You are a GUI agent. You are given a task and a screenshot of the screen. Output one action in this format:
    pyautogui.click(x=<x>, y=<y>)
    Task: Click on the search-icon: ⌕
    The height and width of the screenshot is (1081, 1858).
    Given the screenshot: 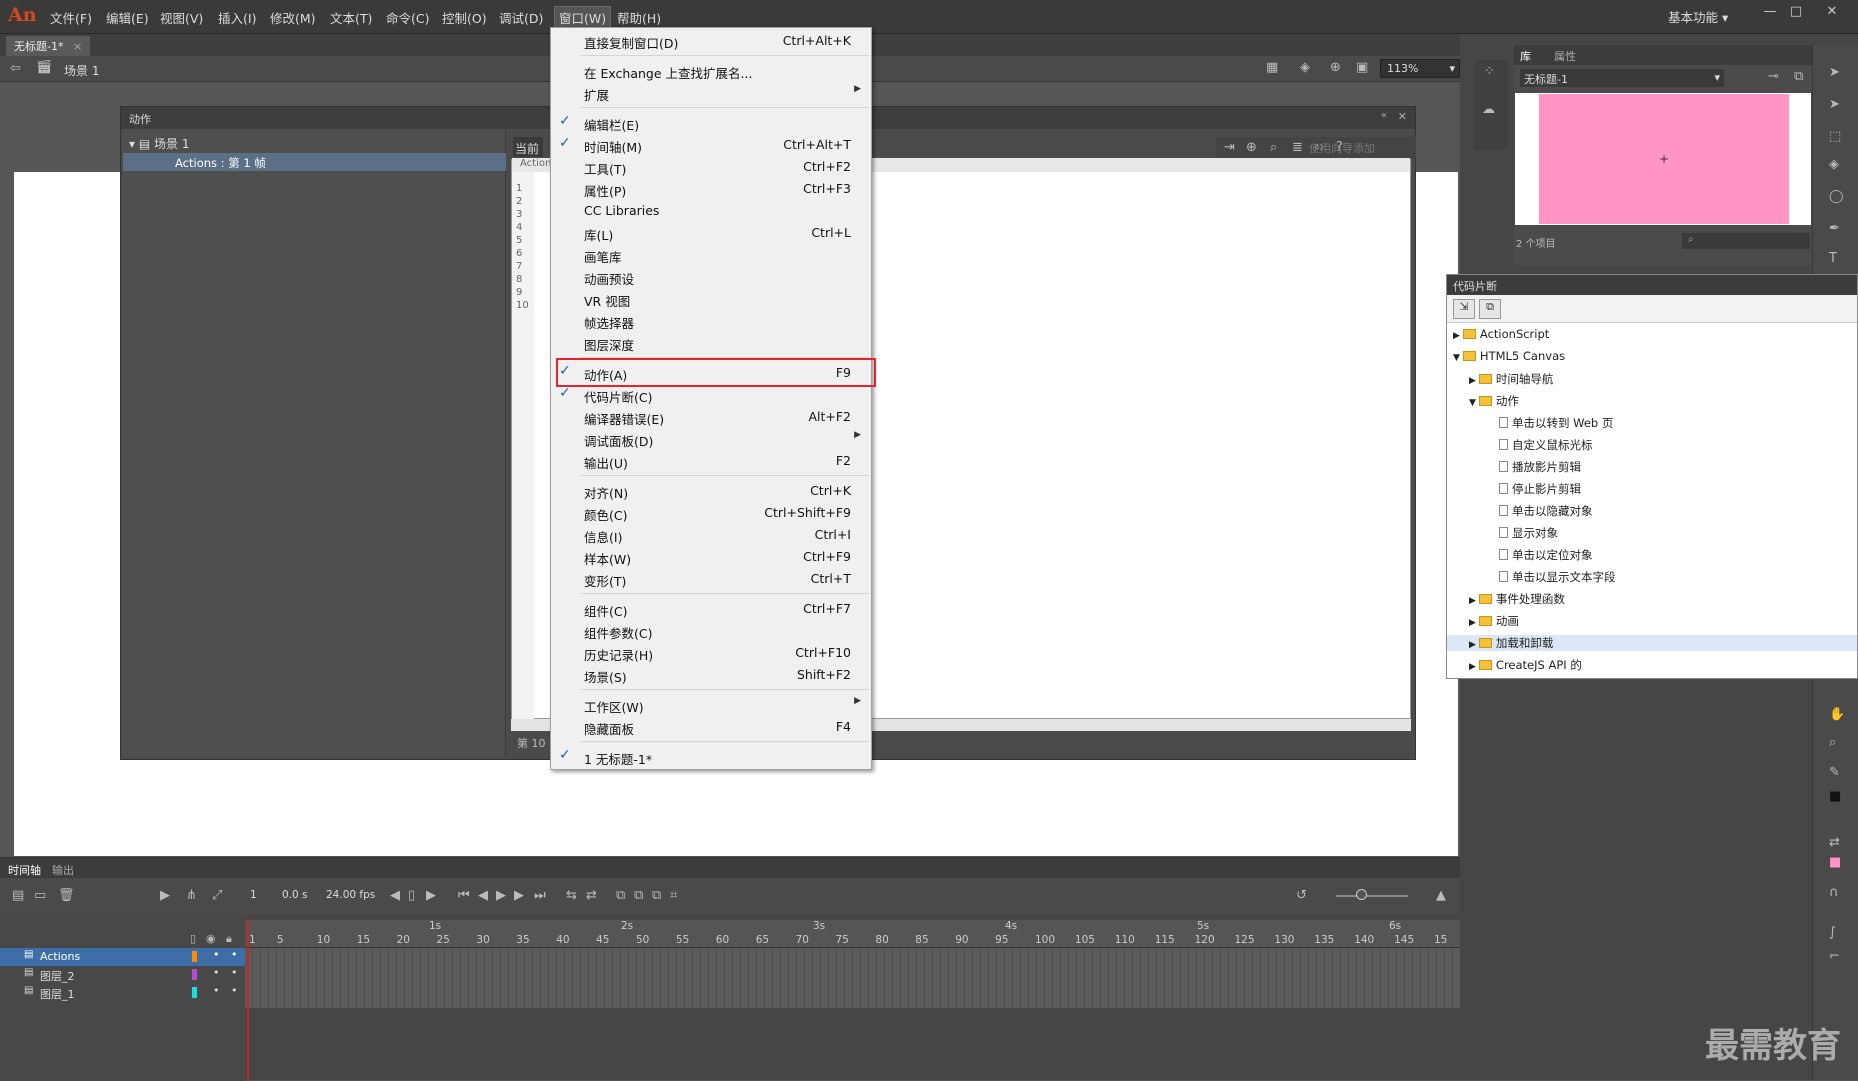 What is the action you would take?
    pyautogui.click(x=1273, y=147)
    